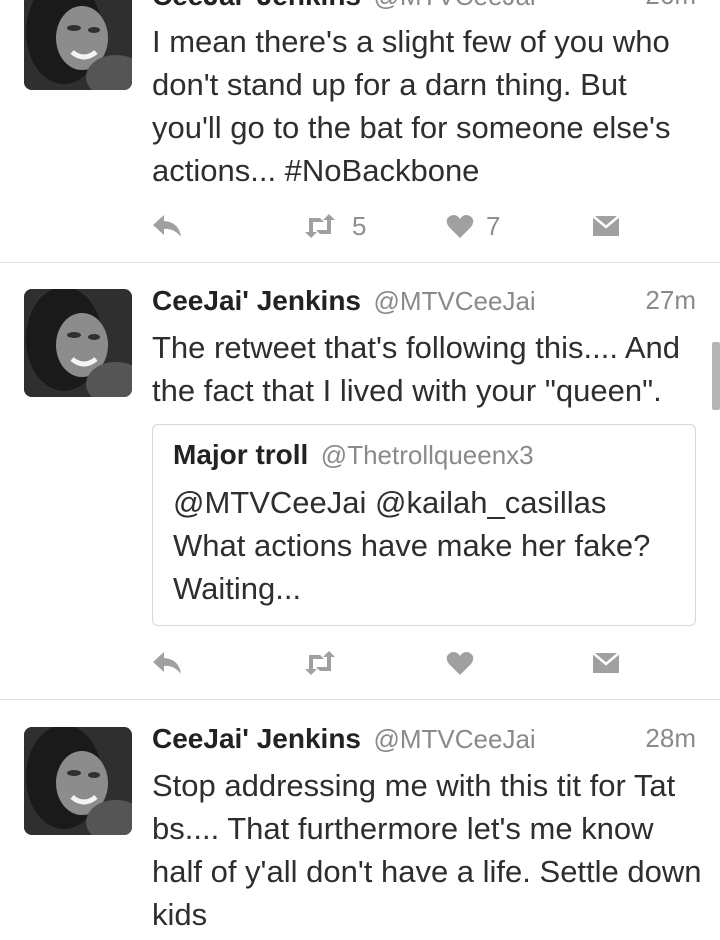 This screenshot has height=940, width=720. I want to click on timestamp: 26m, so click(670, 5).